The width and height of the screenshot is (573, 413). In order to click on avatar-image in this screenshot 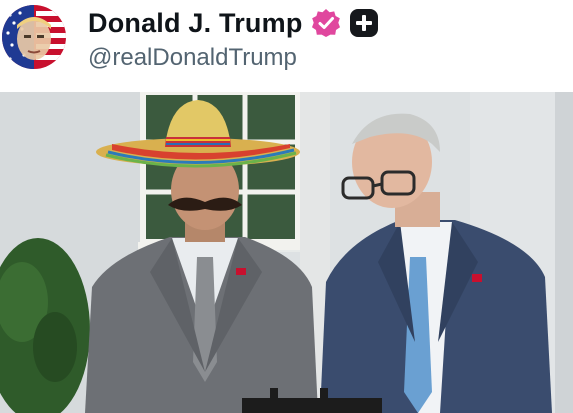, I will do `click(34, 37)`.